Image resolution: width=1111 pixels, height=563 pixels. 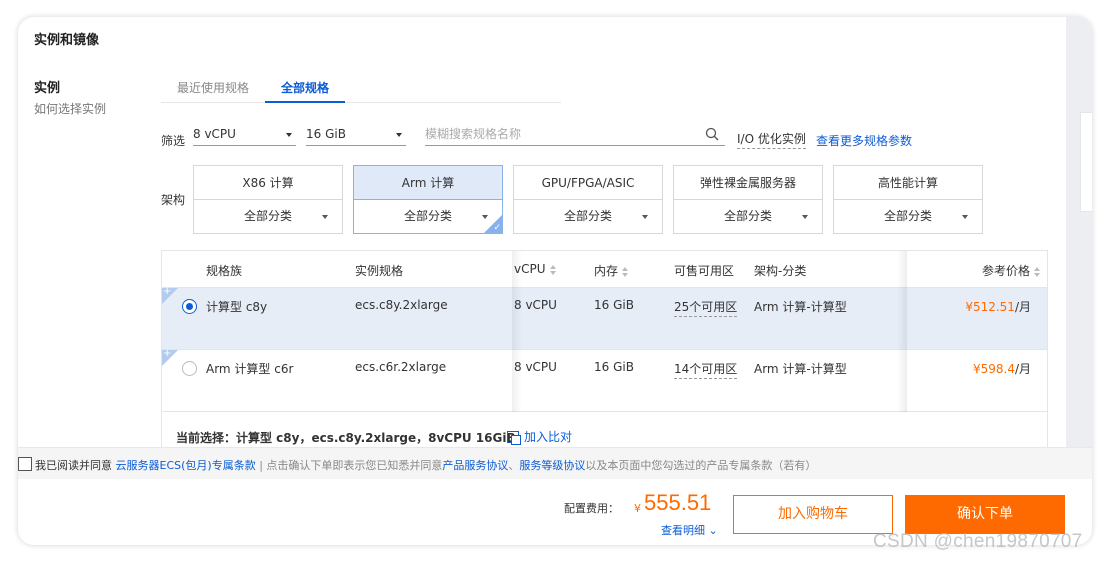 I want to click on table-header: 规格族 实例规格 vCPU 内存 可售可用区 架构-分类 参考价格, so click(x=604, y=269).